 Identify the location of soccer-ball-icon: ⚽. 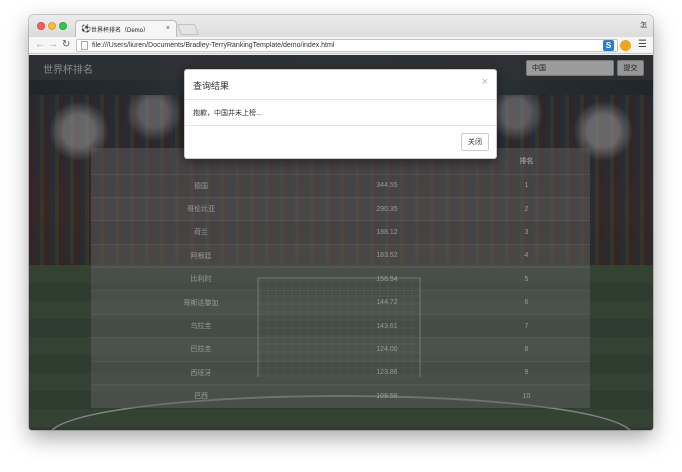
(86, 28).